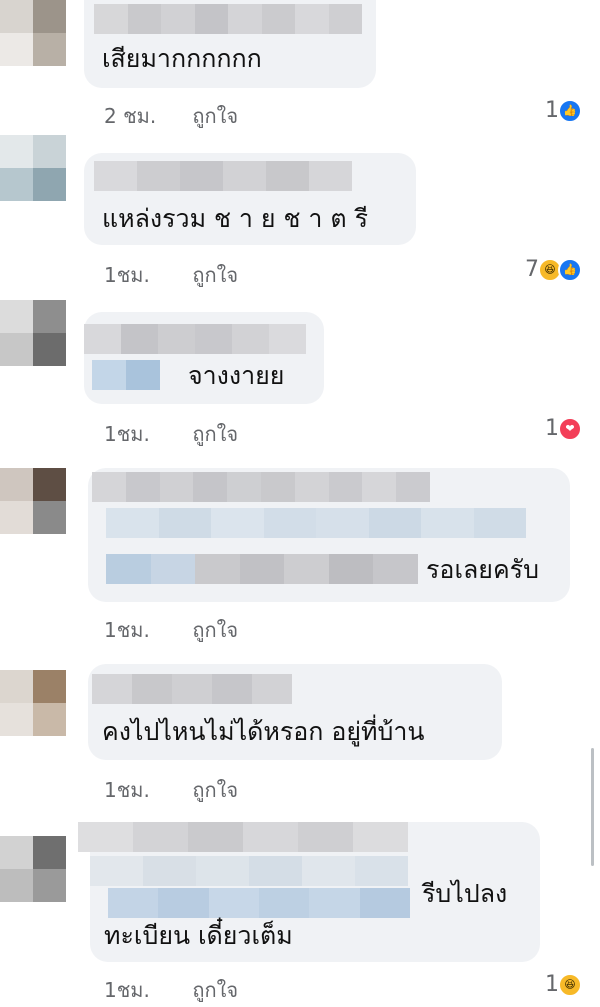 The image size is (600, 1007). I want to click on reaction-summary: 7 😆 👍, so click(553, 269).